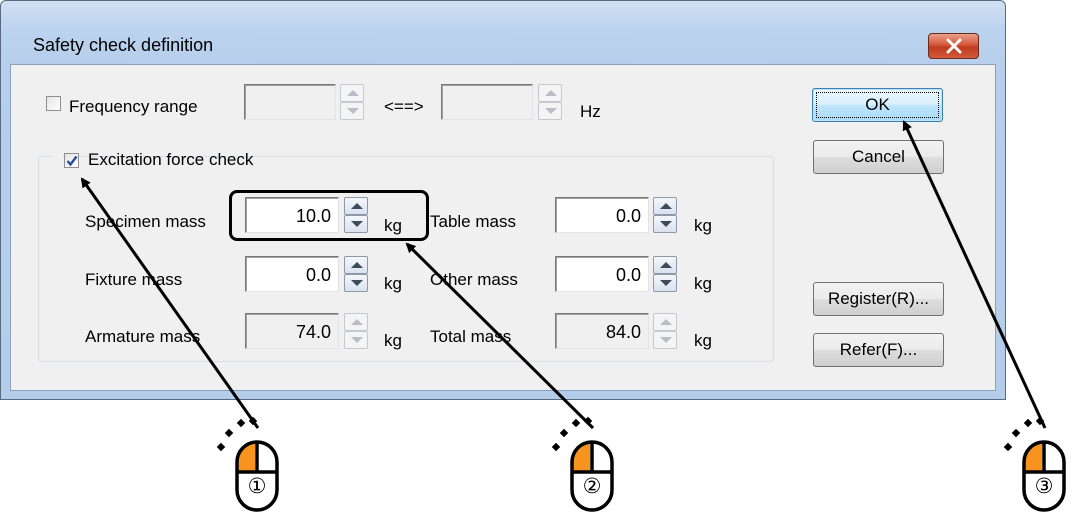  What do you see at coordinates (1044, 486) in the screenshot?
I see `step-number-3: ③` at bounding box center [1044, 486].